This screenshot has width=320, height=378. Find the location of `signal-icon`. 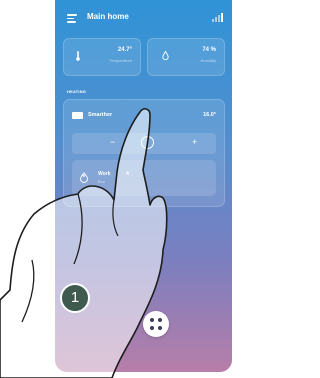

signal-icon is located at coordinates (218, 17).